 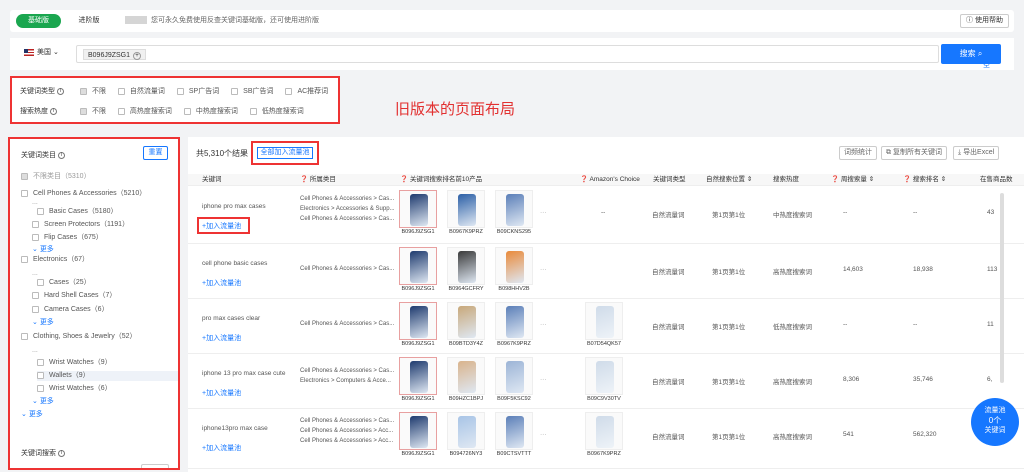 I want to click on product-thumb: B098HHV2B, so click(x=514, y=269).